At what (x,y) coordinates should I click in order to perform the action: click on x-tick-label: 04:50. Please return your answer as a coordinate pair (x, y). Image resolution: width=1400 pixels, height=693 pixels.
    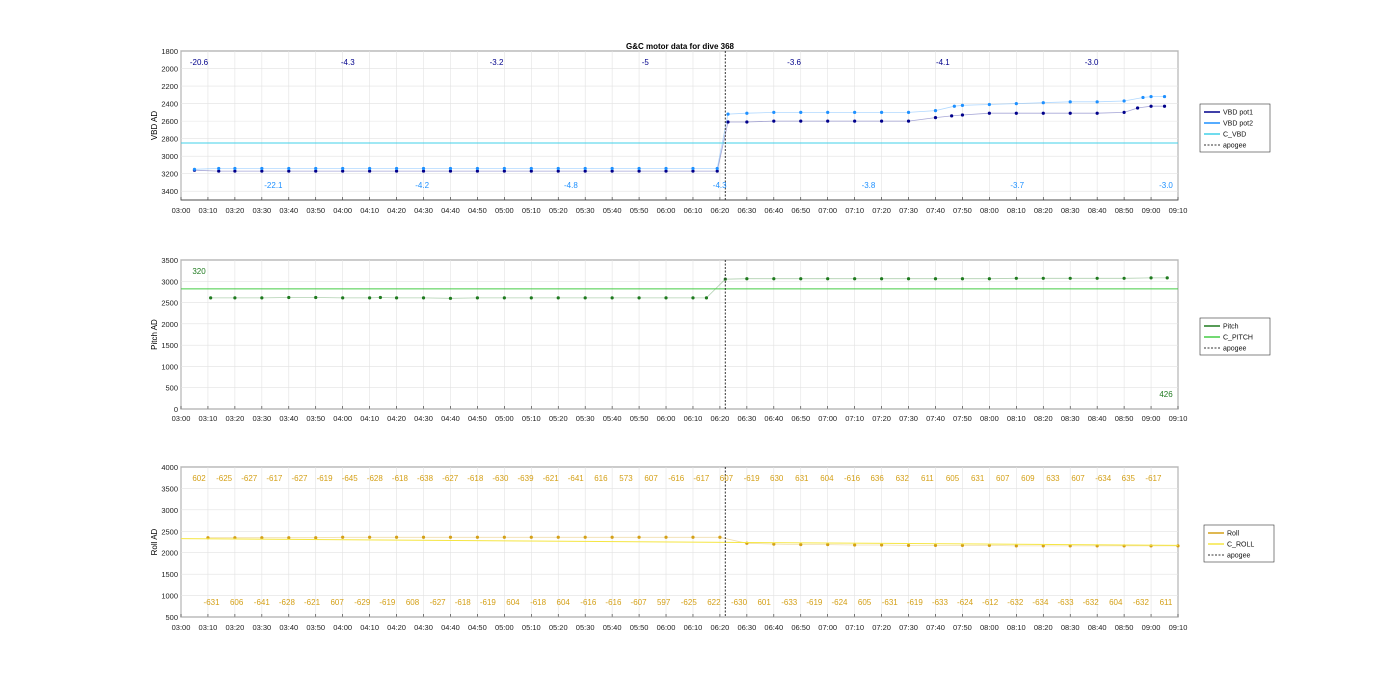
    Looking at the image, I should click on (477, 210).